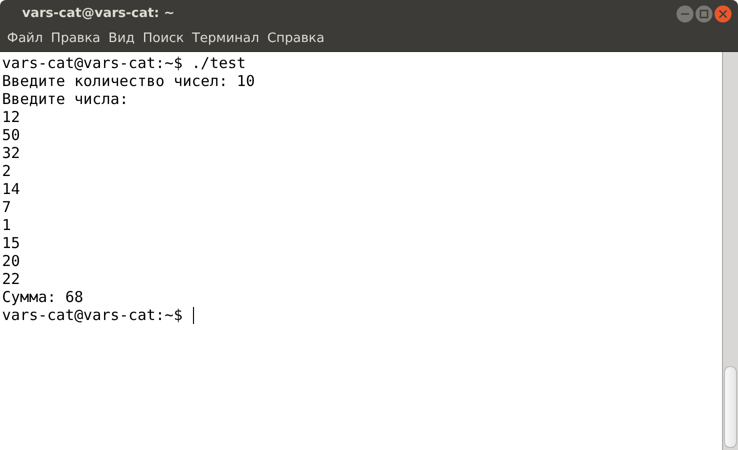  I want to click on terminal-line: Введите количество чисел: 10, so click(129, 81).